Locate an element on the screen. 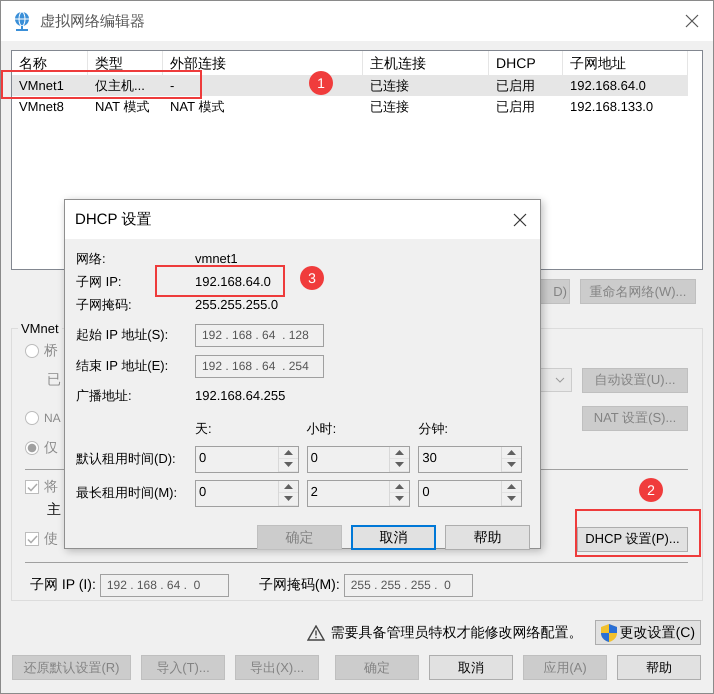  window-title: 虚拟网络编辑器 is located at coordinates (92, 21).